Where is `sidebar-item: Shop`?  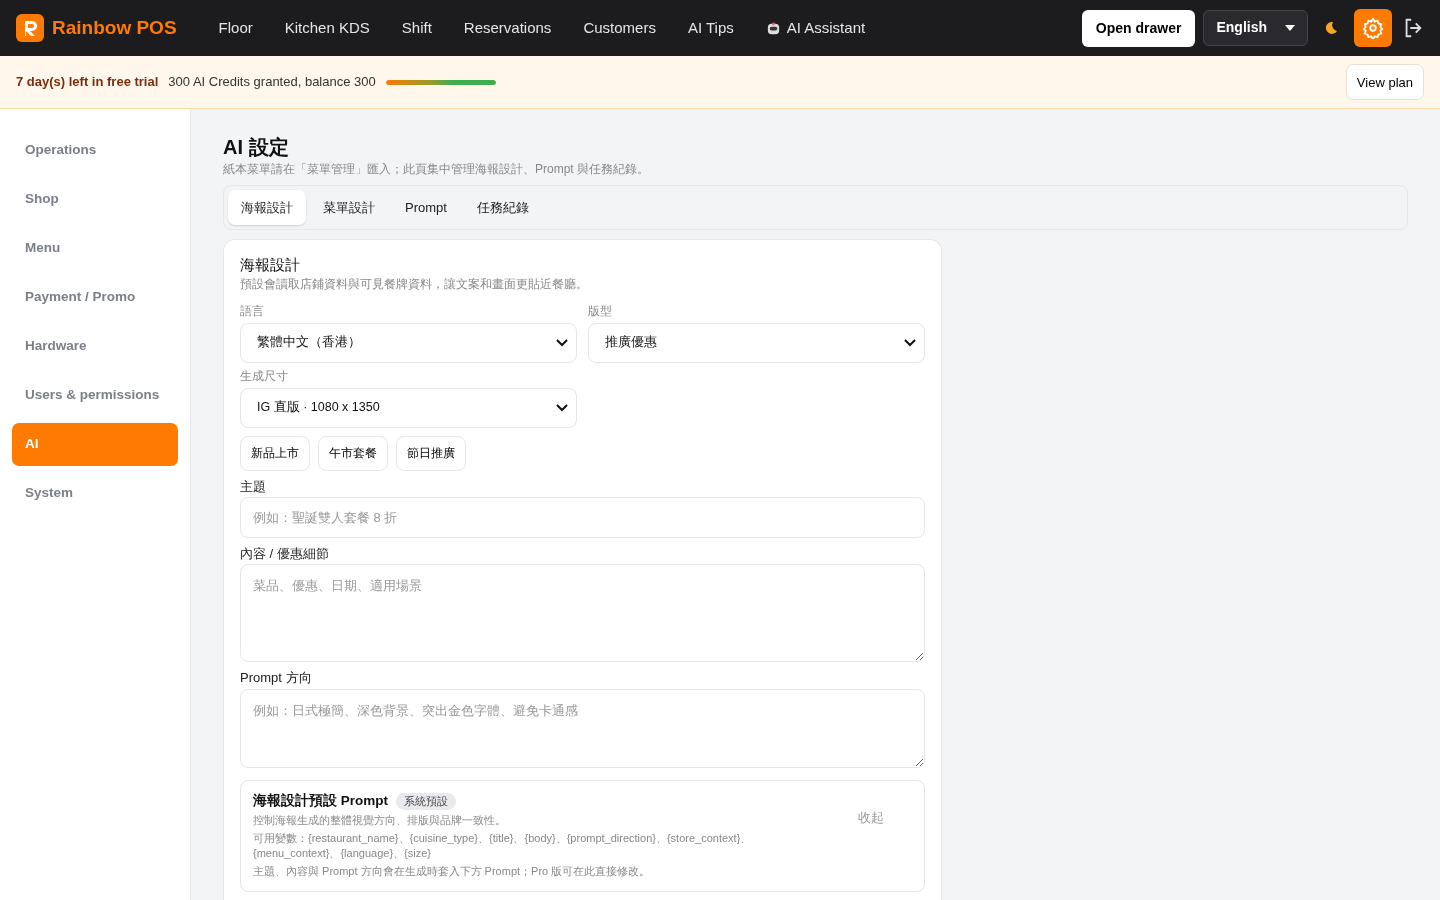
sidebar-item: Shop is located at coordinates (95, 199).